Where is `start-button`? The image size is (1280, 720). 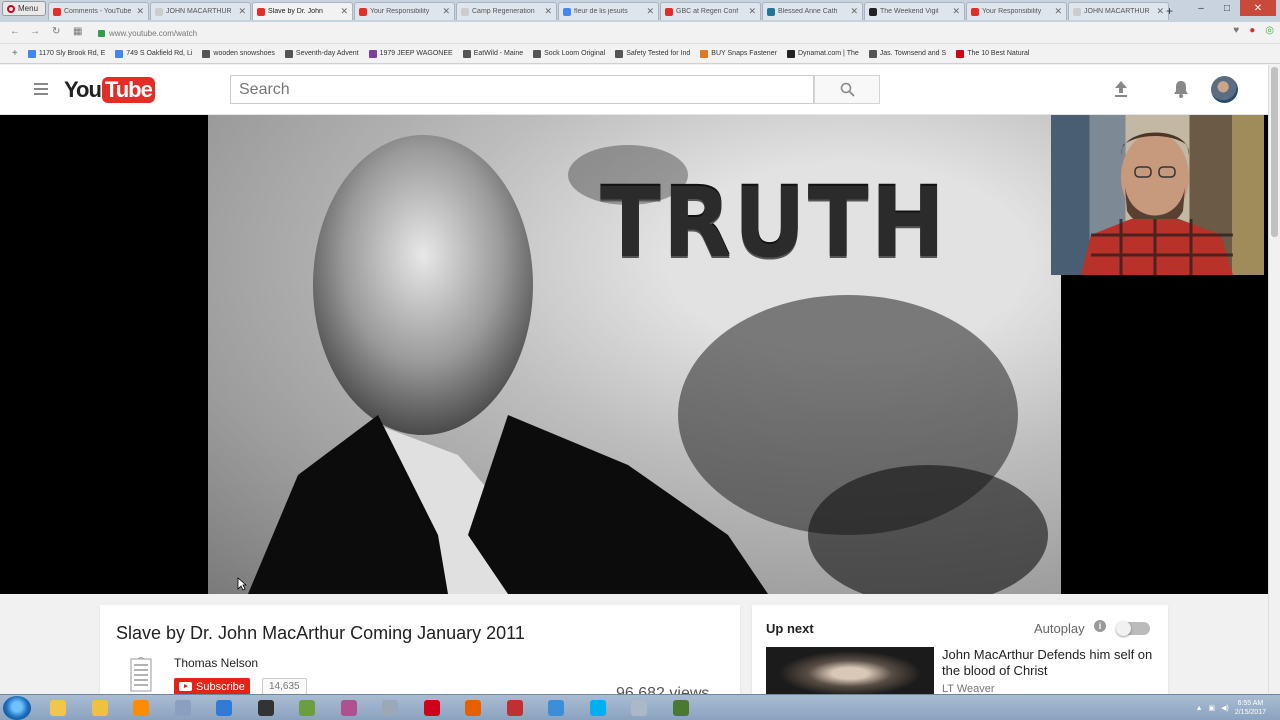 start-button is located at coordinates (17, 708).